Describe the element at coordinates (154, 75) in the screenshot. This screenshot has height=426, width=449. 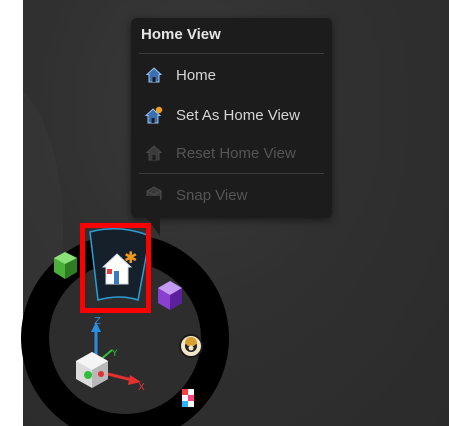
I see `home-icon` at that location.